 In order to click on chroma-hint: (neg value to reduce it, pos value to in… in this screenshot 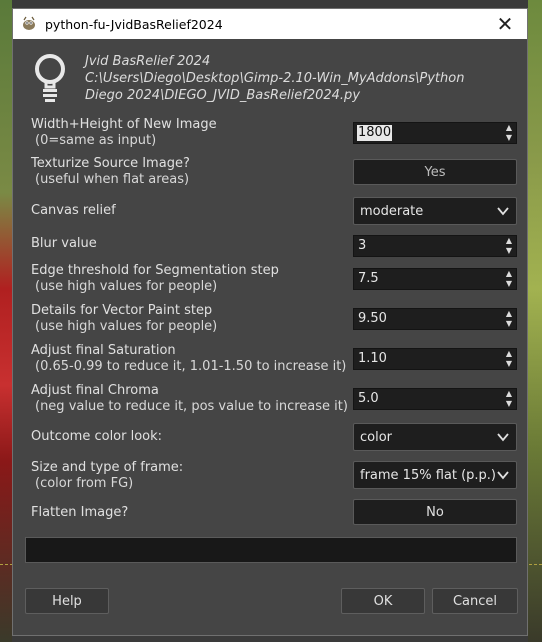, I will do `click(191, 406)`.